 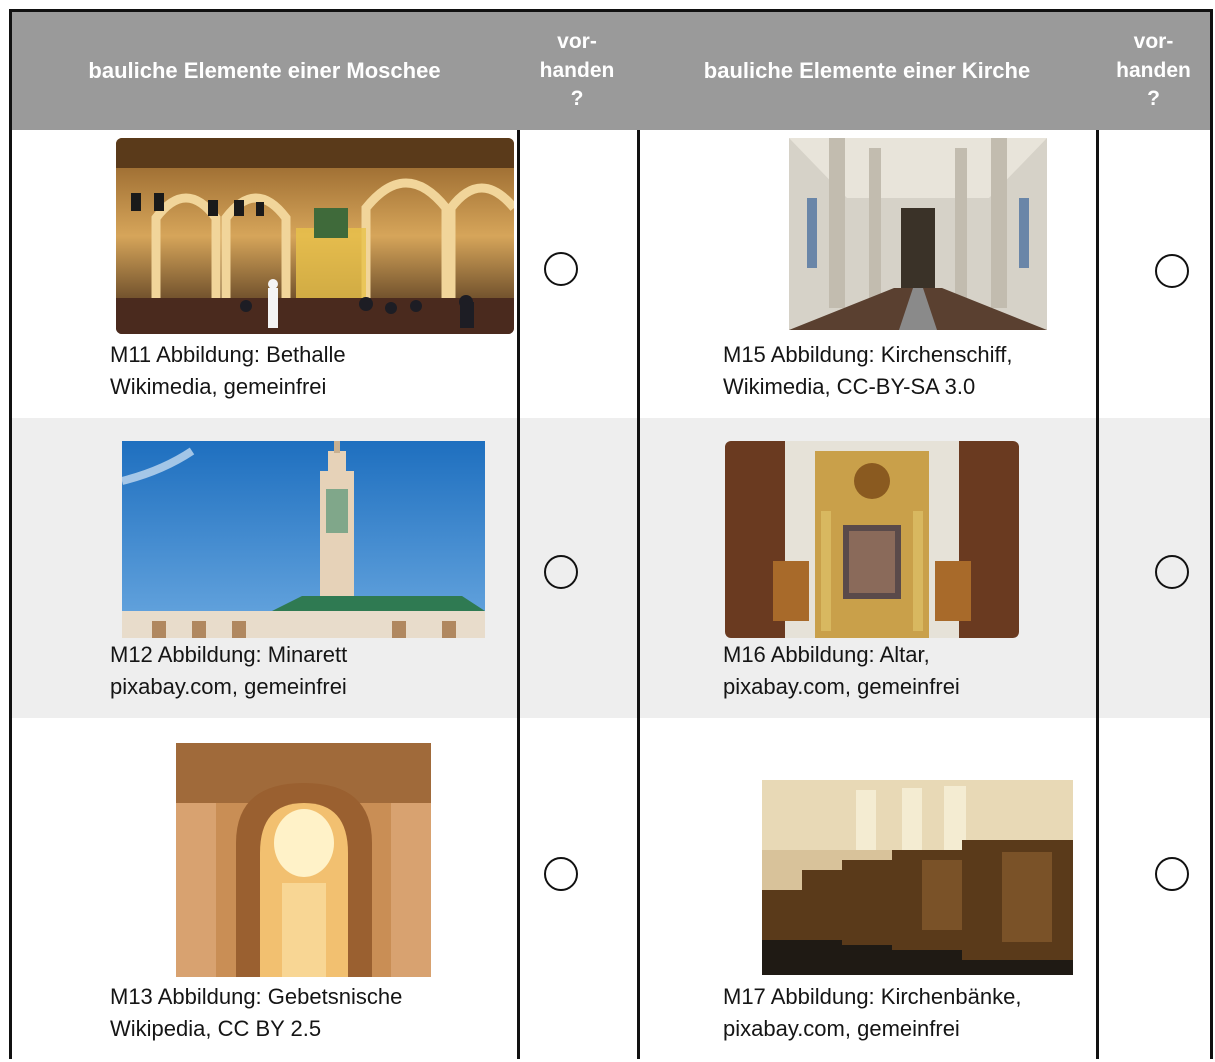 What do you see at coordinates (561, 269) in the screenshot?
I see `checkbox-m11` at bounding box center [561, 269].